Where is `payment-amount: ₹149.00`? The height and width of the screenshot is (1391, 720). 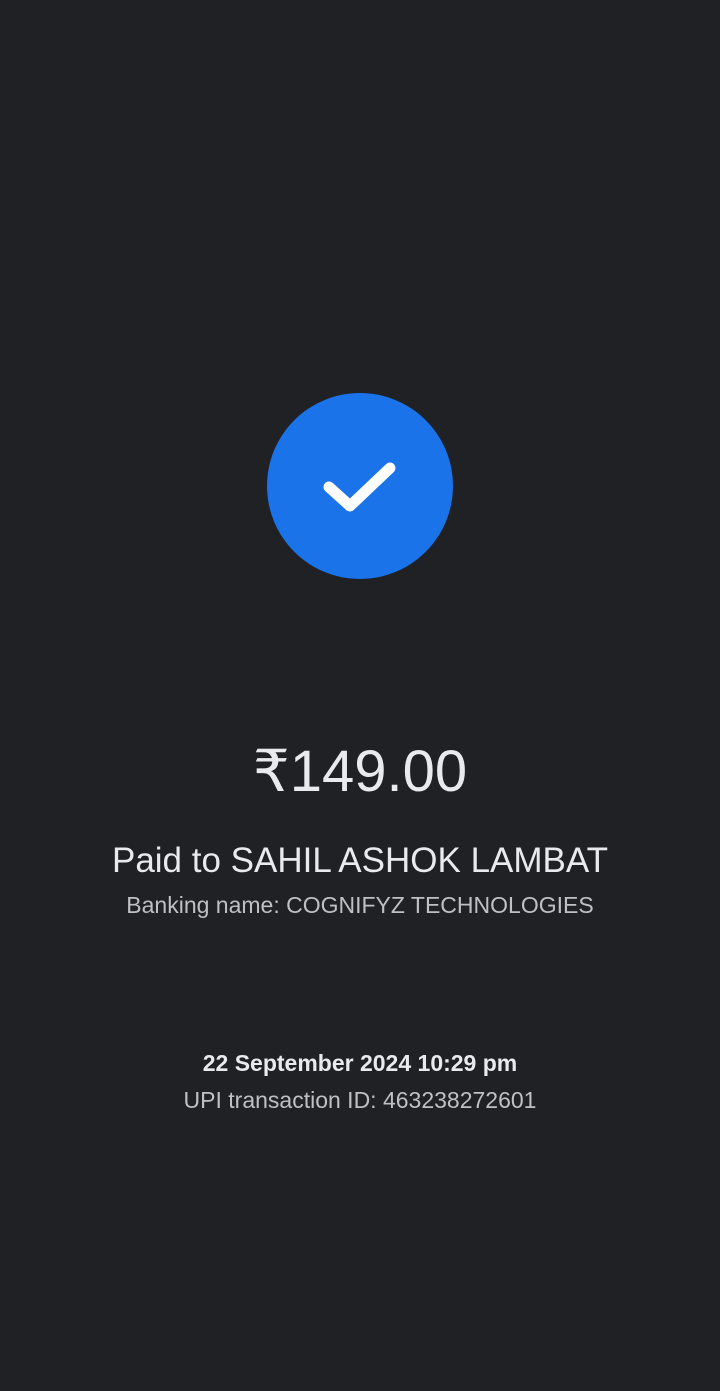
payment-amount: ₹149.00 is located at coordinates (360, 771).